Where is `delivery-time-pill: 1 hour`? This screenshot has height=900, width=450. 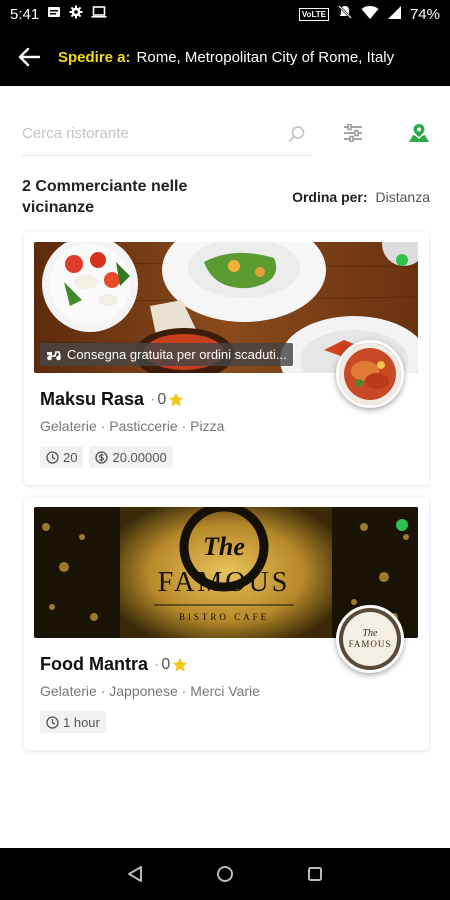
delivery-time-pill: 1 hour is located at coordinates (73, 722).